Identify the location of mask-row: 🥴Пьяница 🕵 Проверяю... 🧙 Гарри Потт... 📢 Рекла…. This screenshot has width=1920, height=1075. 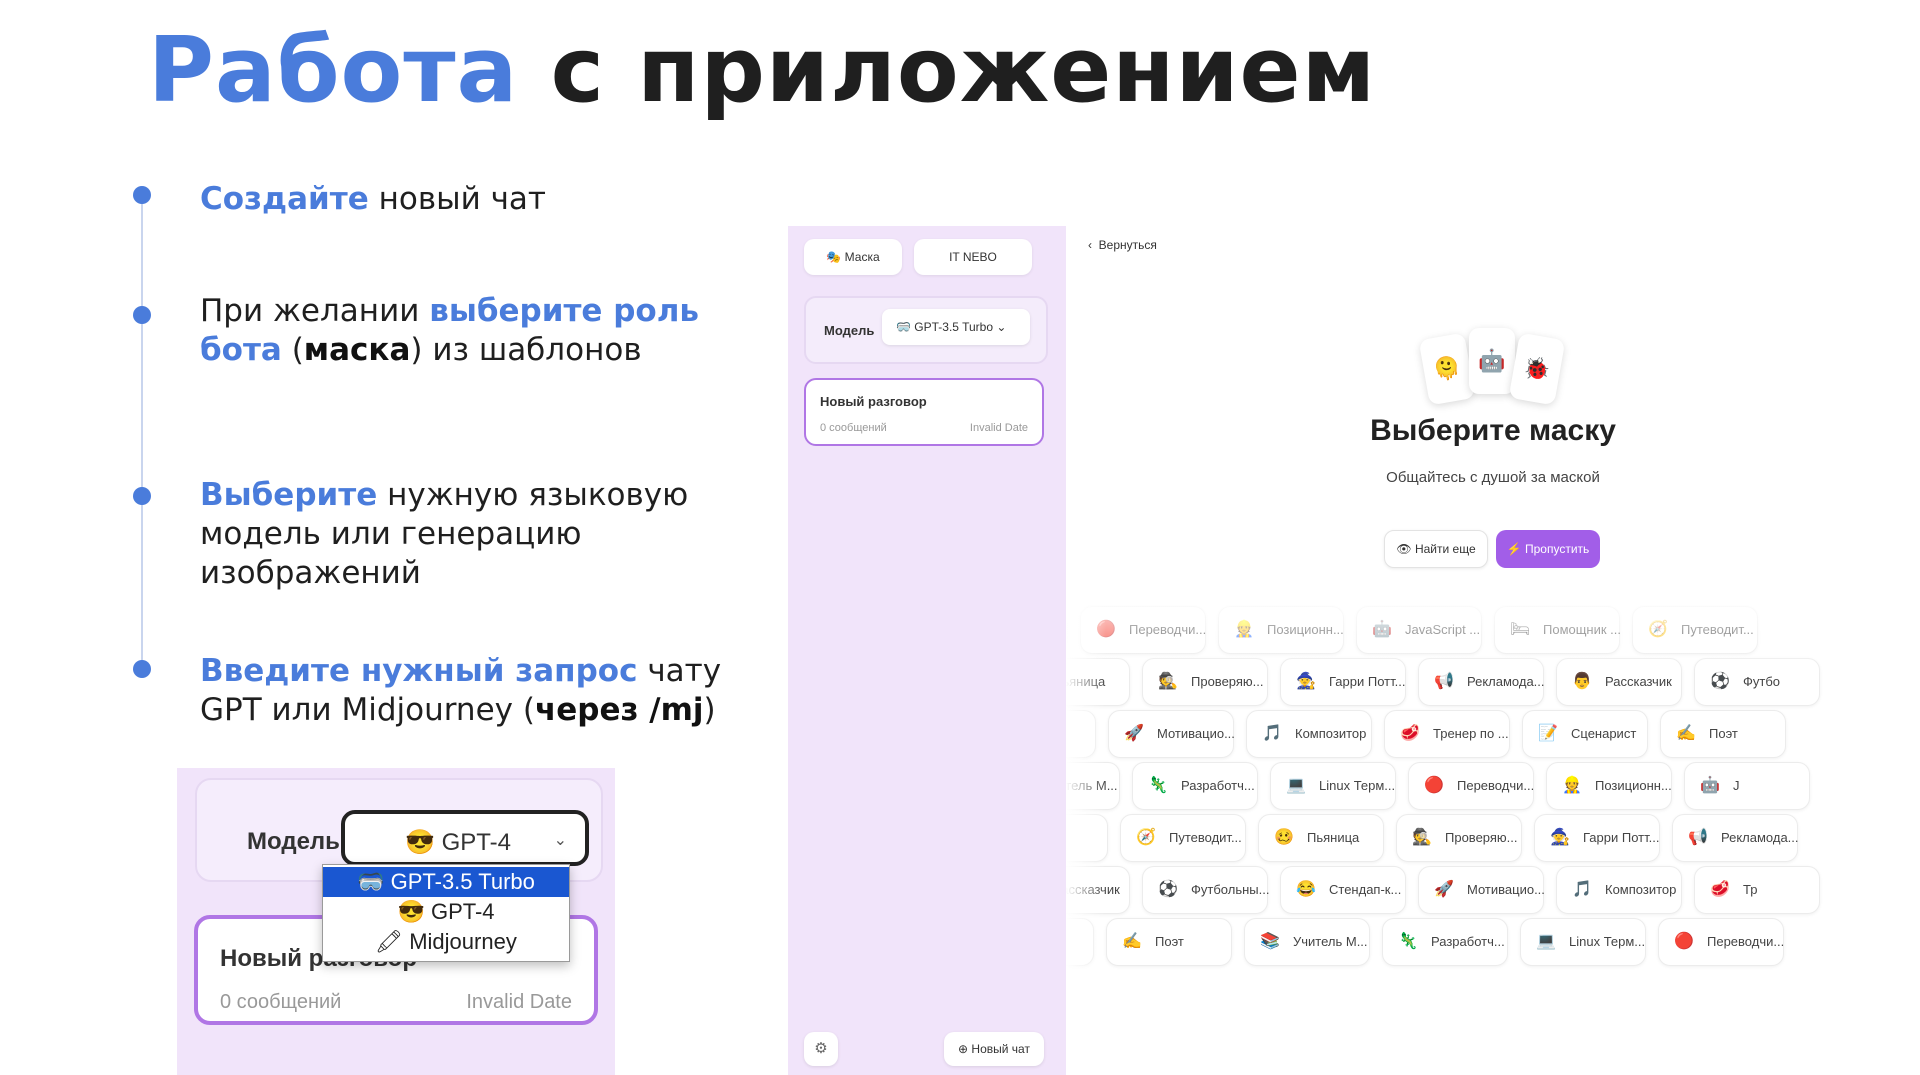
(1493, 682).